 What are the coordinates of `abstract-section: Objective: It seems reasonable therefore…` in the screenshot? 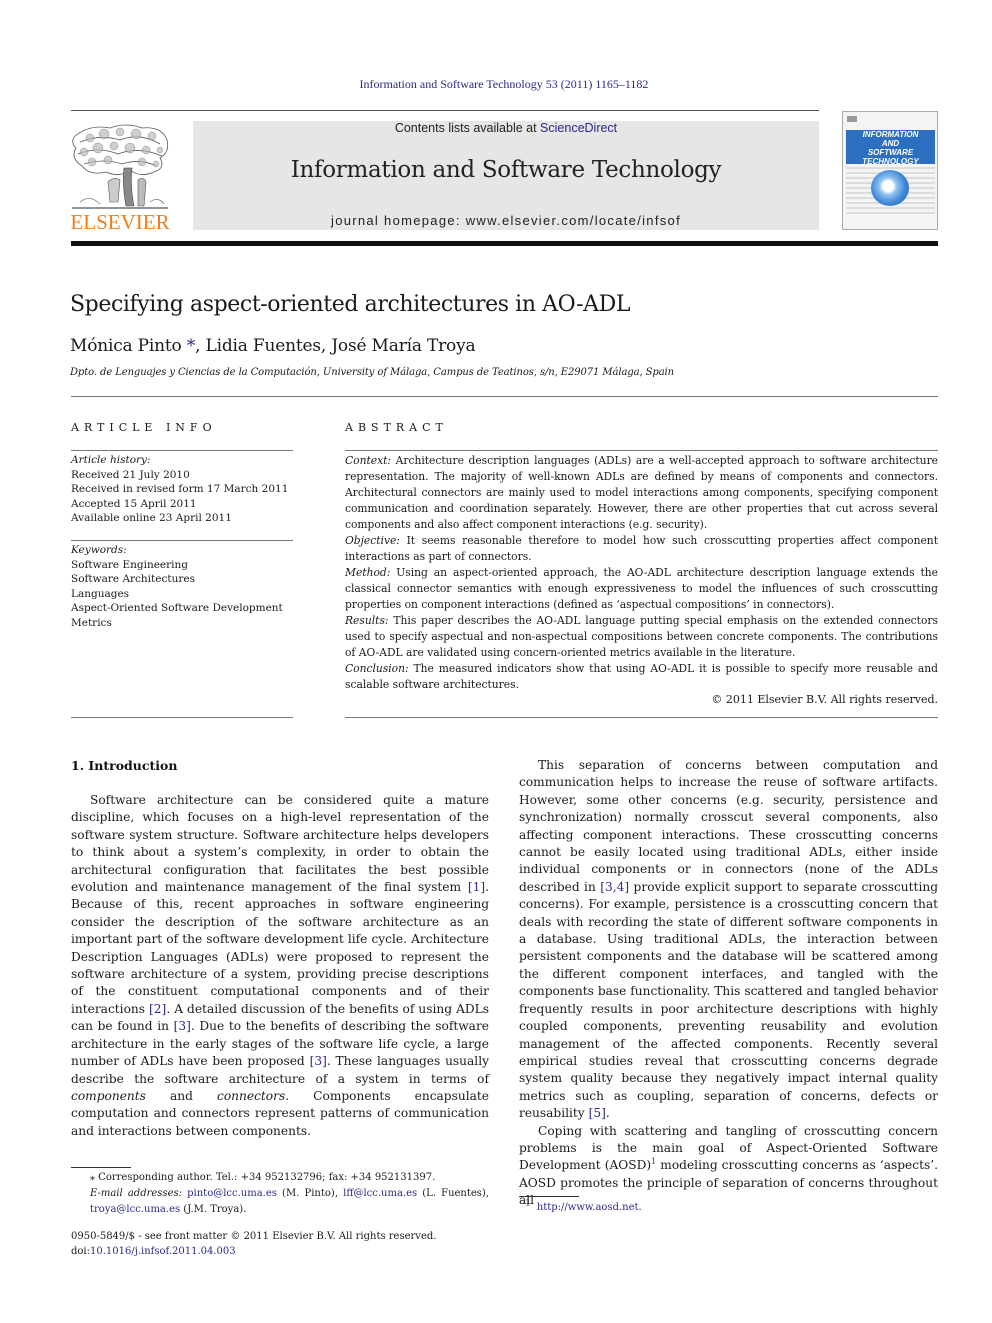 It's located at (641, 549).